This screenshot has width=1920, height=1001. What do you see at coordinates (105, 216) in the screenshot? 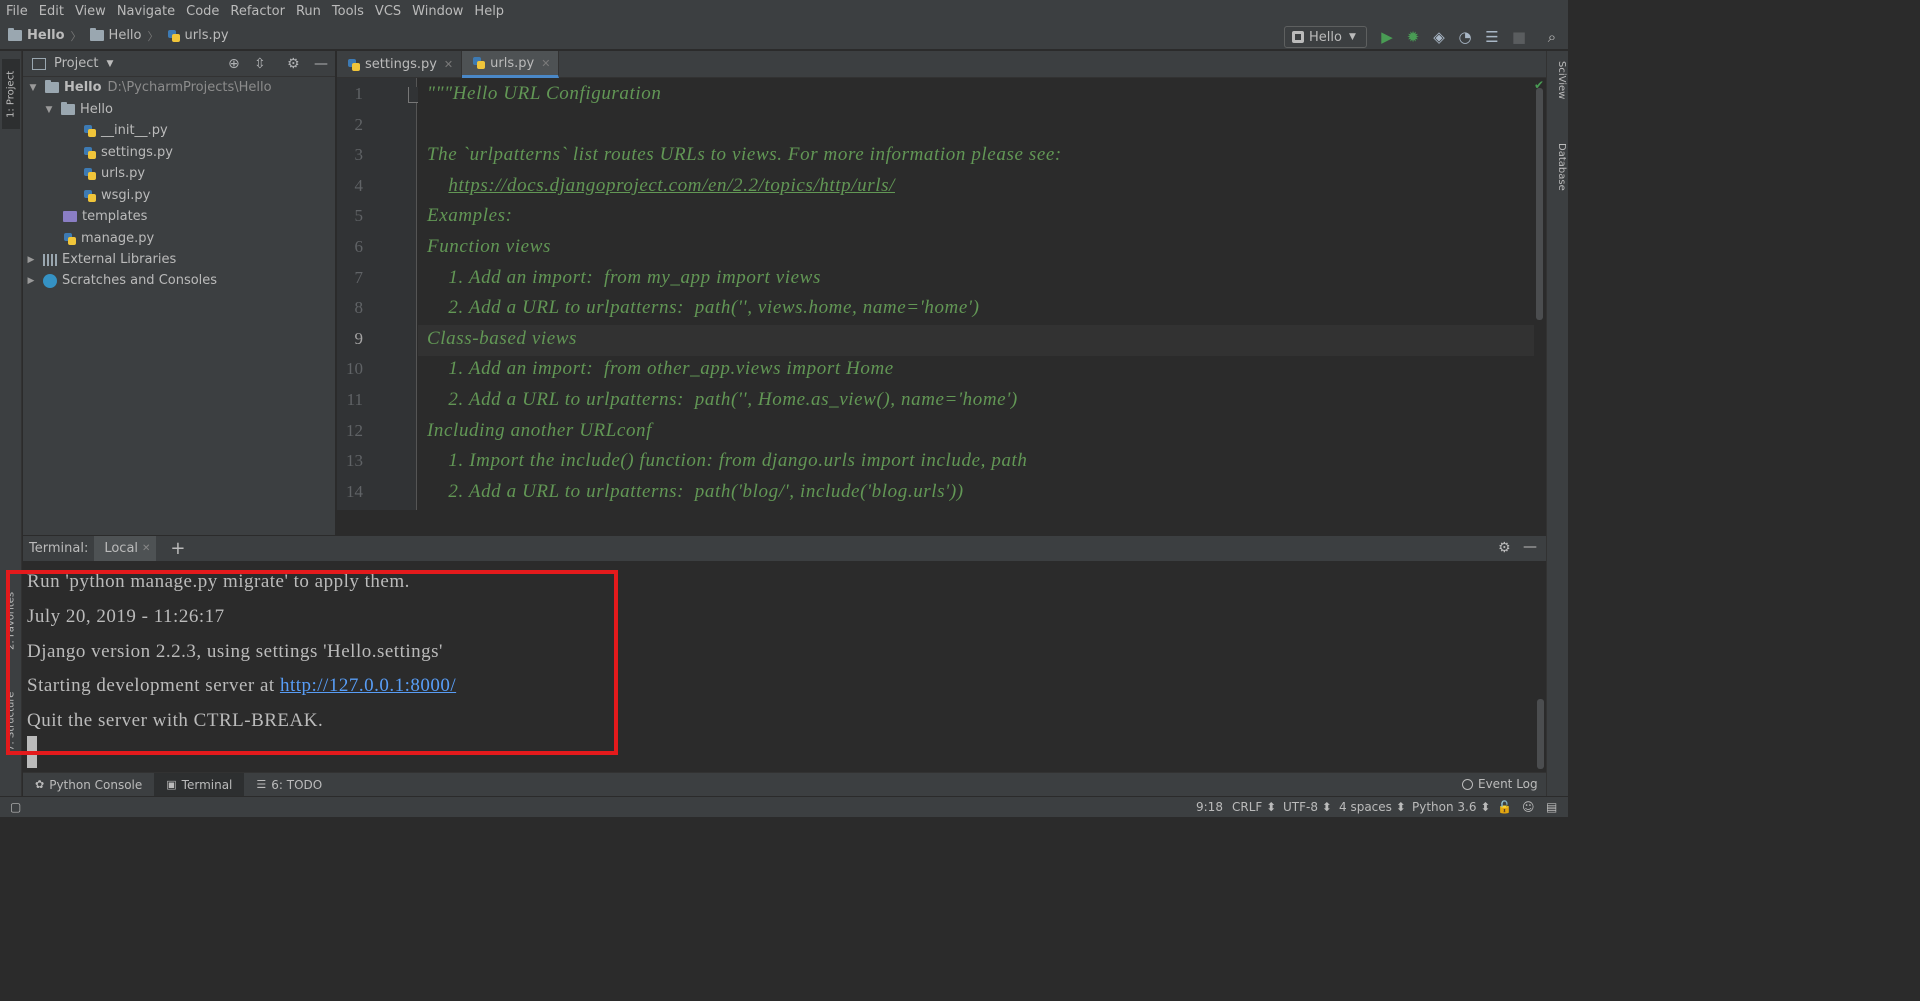
I see `tree-item-templates: templates` at bounding box center [105, 216].